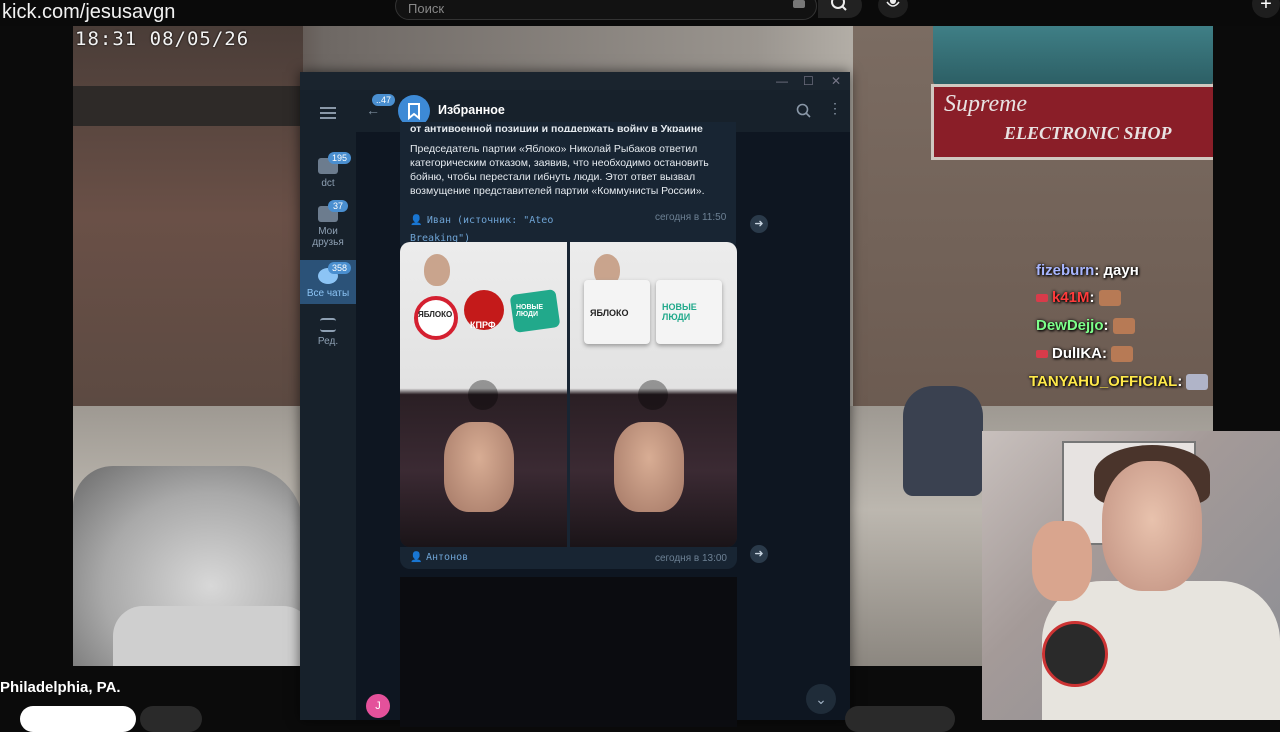  Describe the element at coordinates (378, 706) in the screenshot. I see `sender-avatar: J` at that location.